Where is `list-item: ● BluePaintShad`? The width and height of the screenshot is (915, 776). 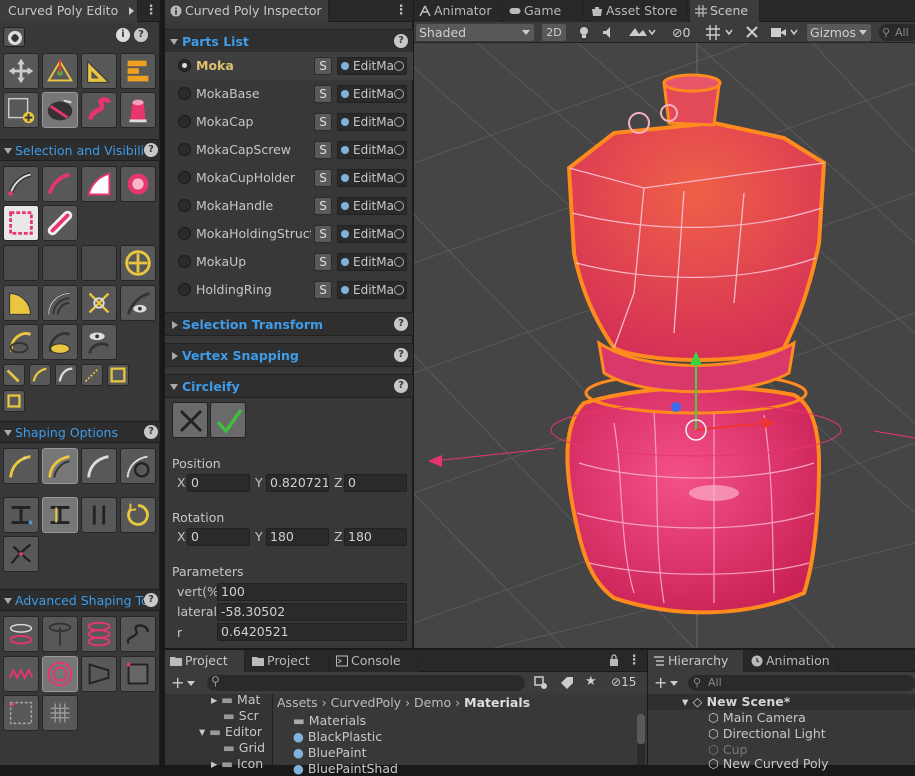 list-item: ● BluePaintShad is located at coordinates (345, 768).